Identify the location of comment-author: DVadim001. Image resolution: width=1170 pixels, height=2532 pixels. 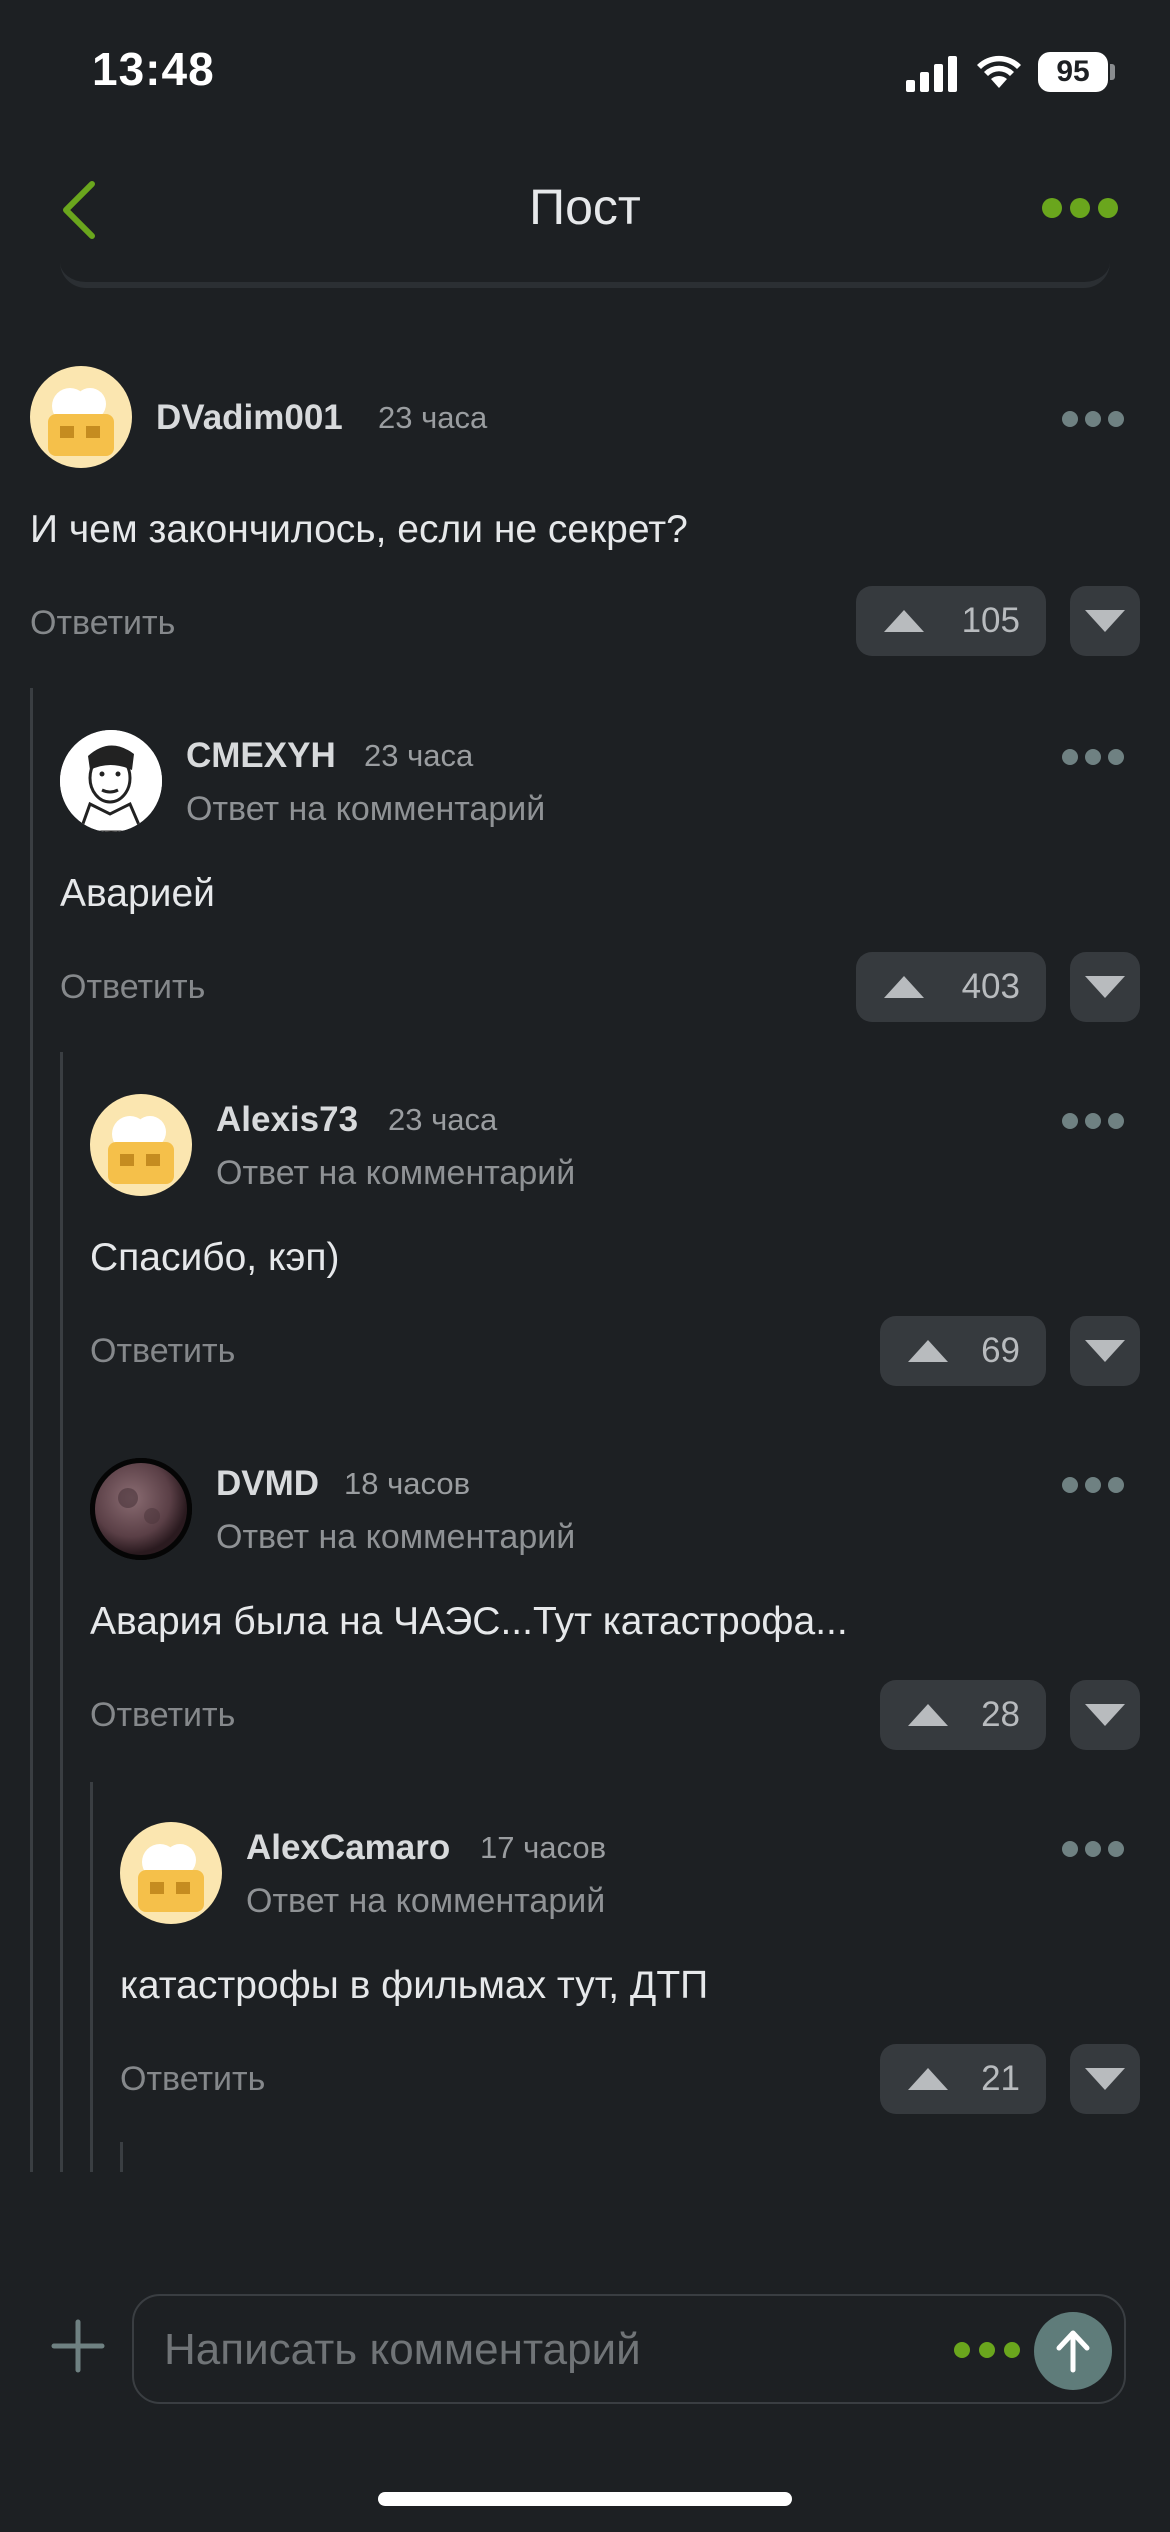
(249, 418).